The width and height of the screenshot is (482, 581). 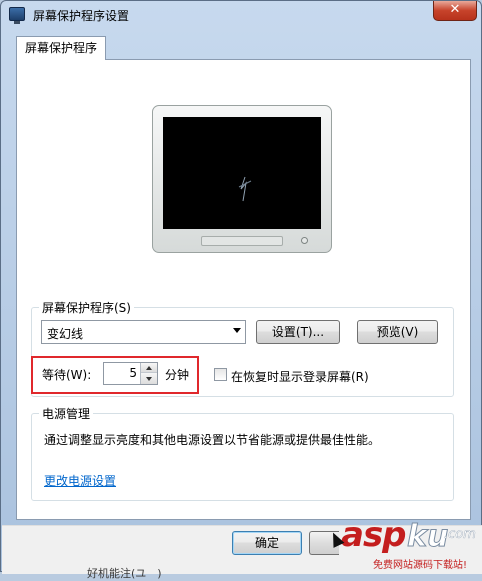 I want to click on spin-up-icon, so click(x=149, y=368).